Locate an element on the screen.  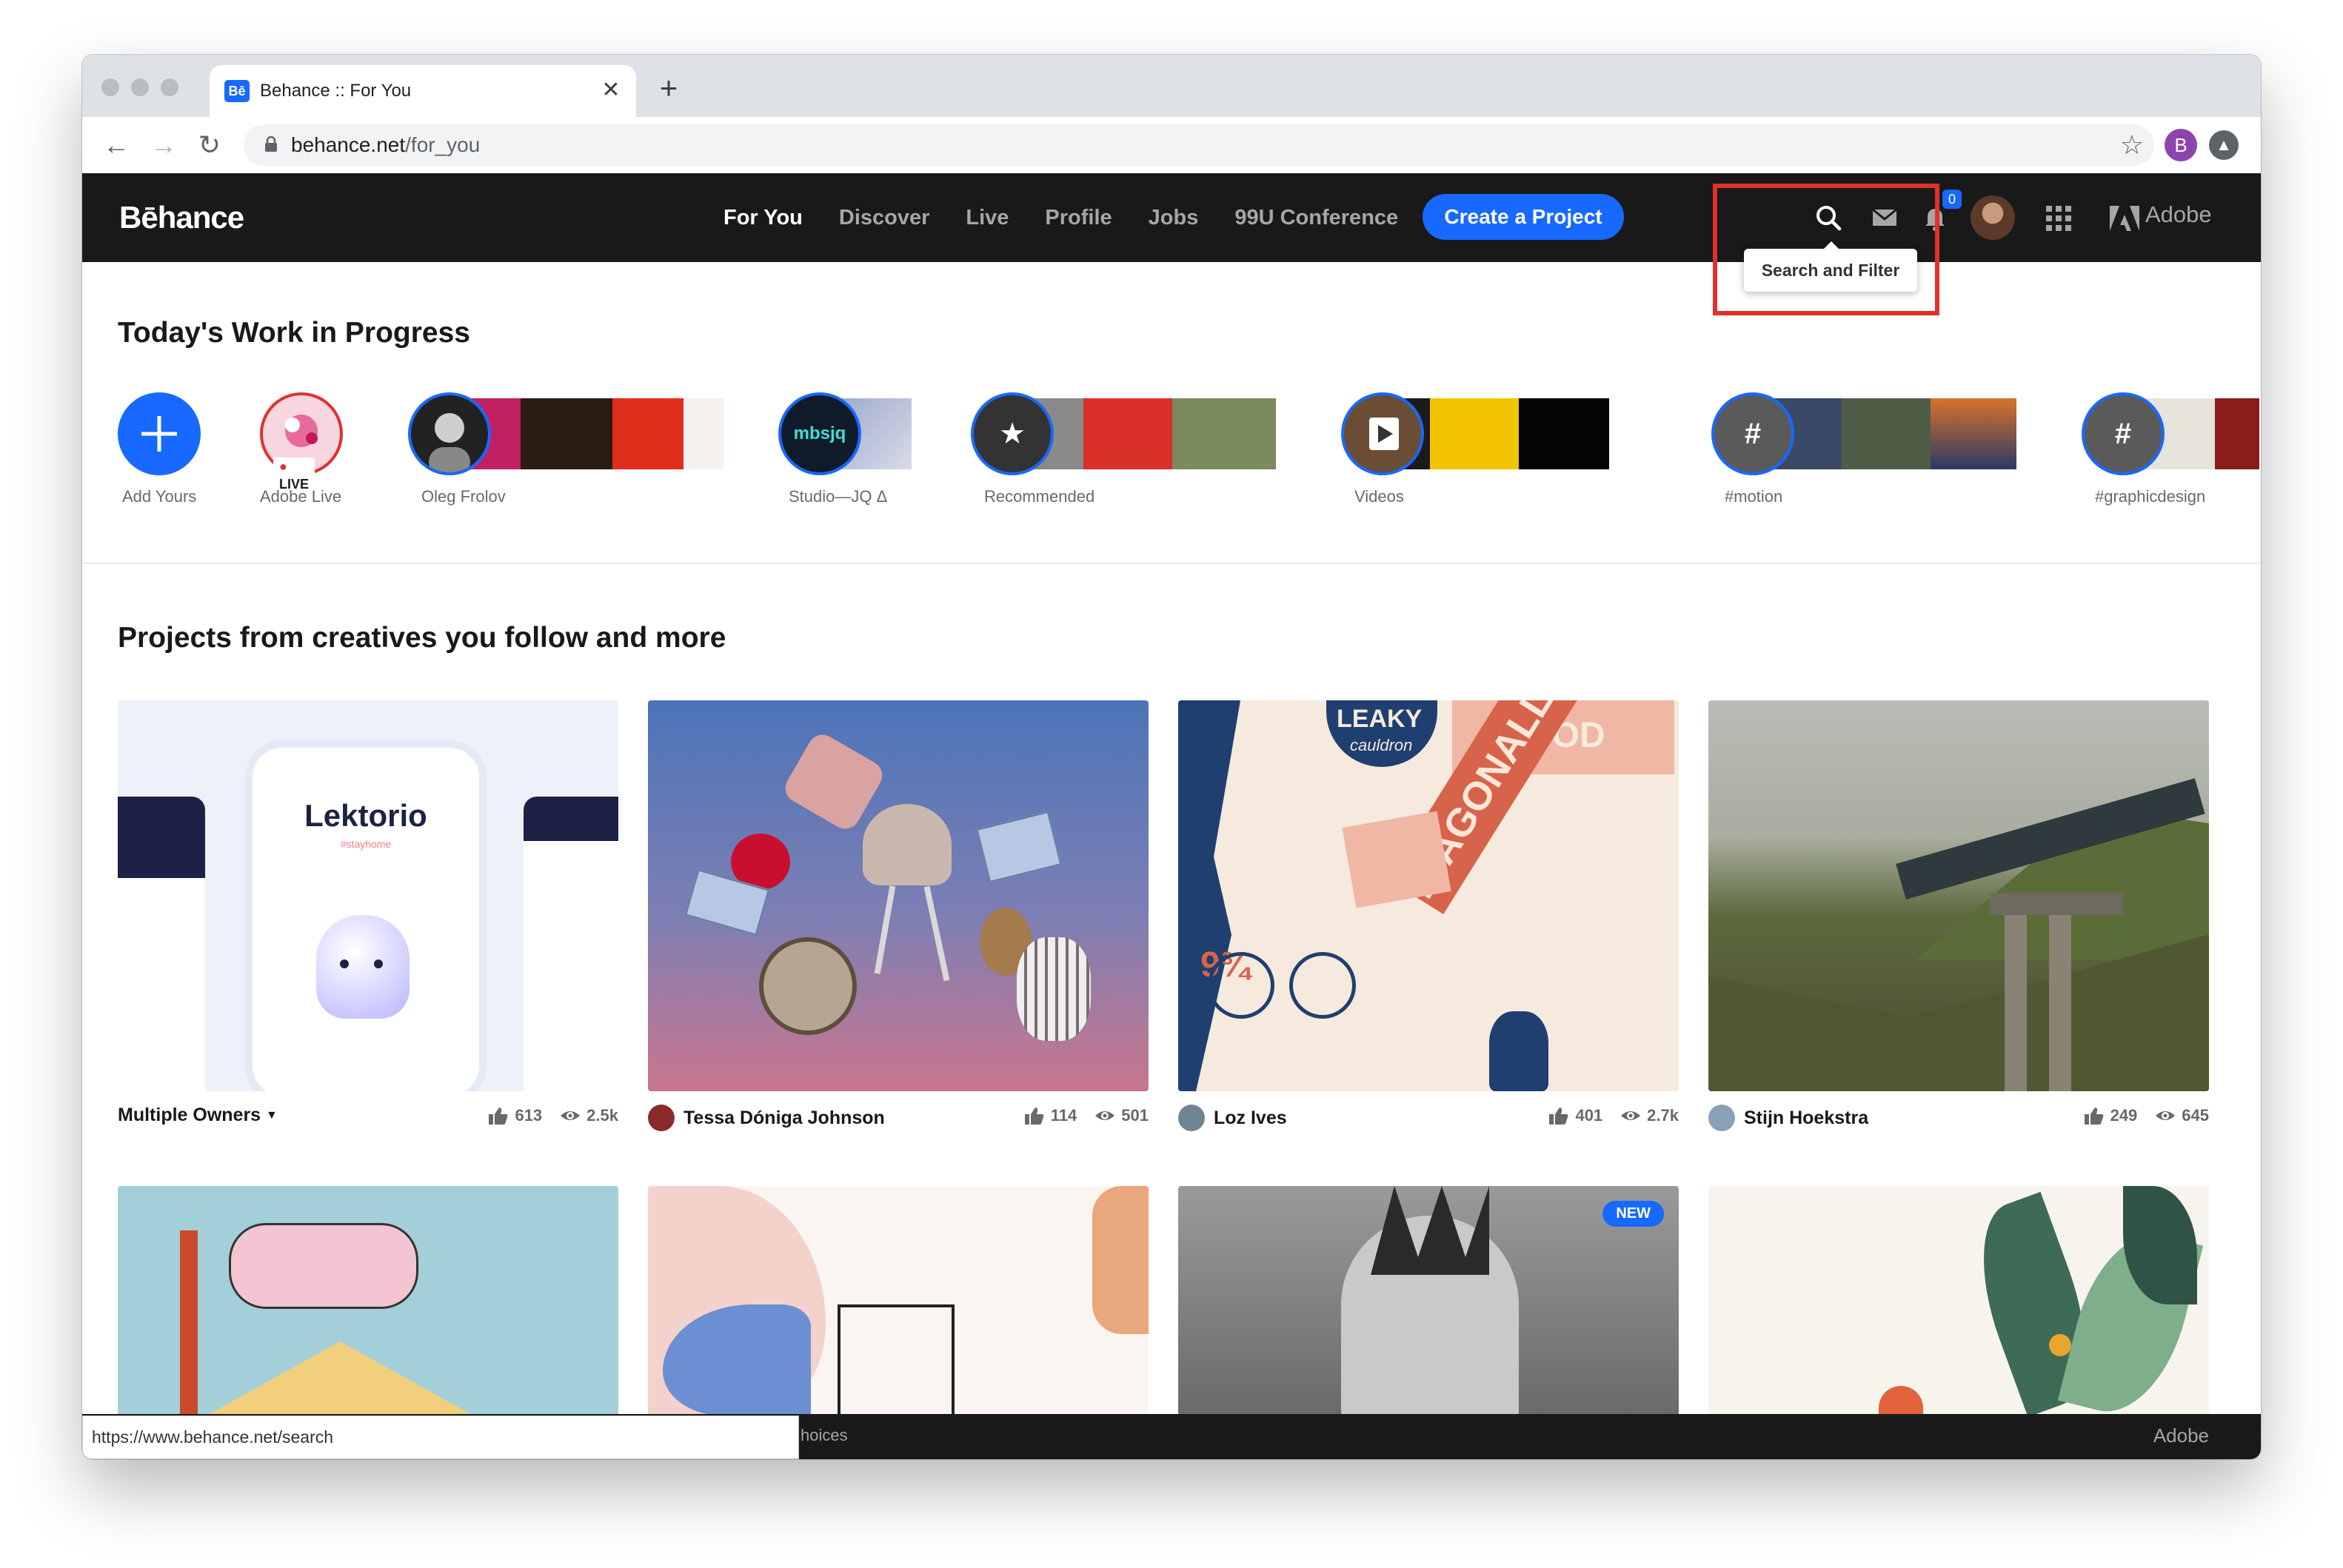
project-stats: 114 501 is located at coordinates (1077, 1115).